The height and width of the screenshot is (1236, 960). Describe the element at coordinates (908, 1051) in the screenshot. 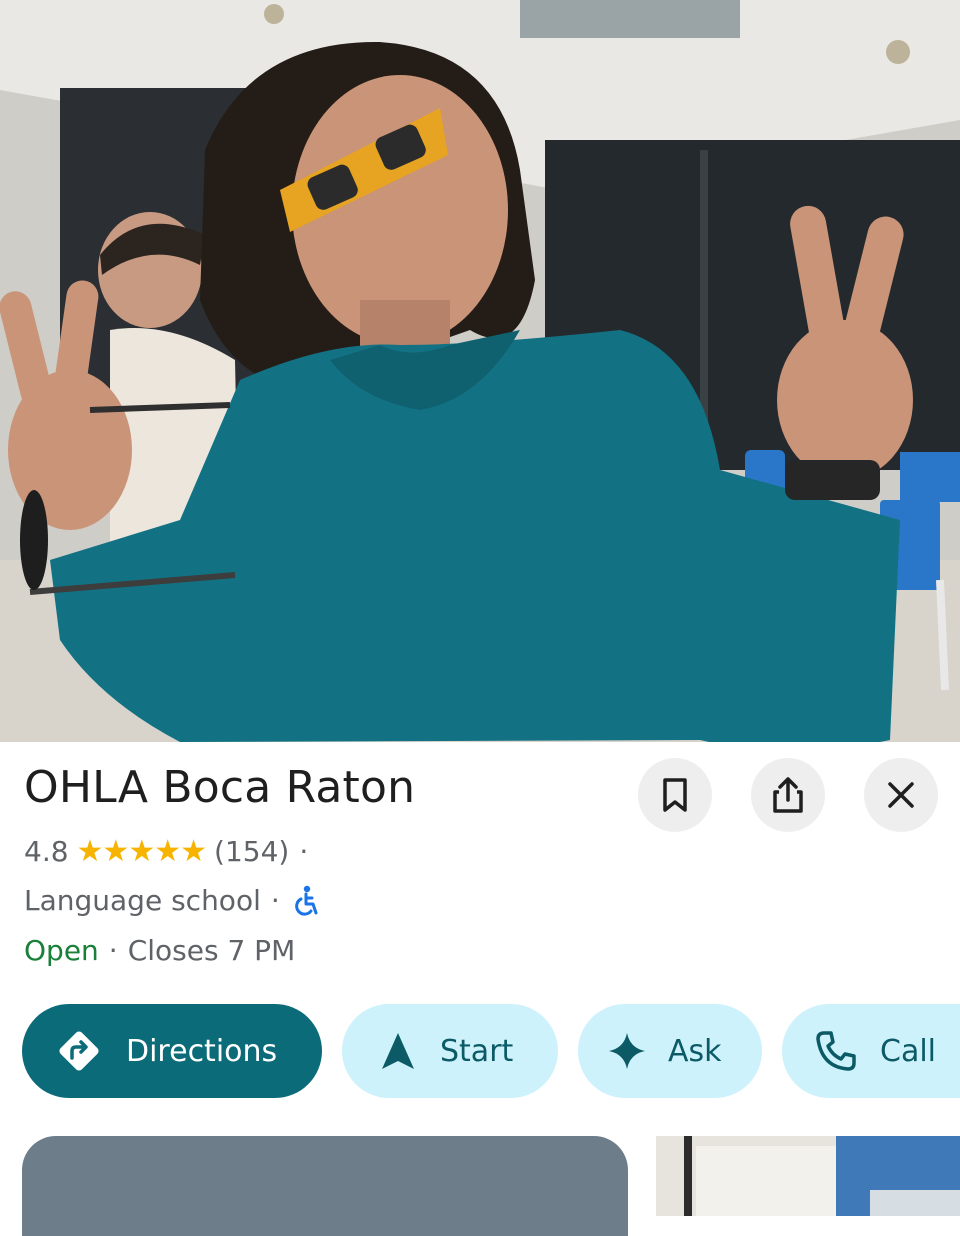

I see `call-label: Call` at that location.